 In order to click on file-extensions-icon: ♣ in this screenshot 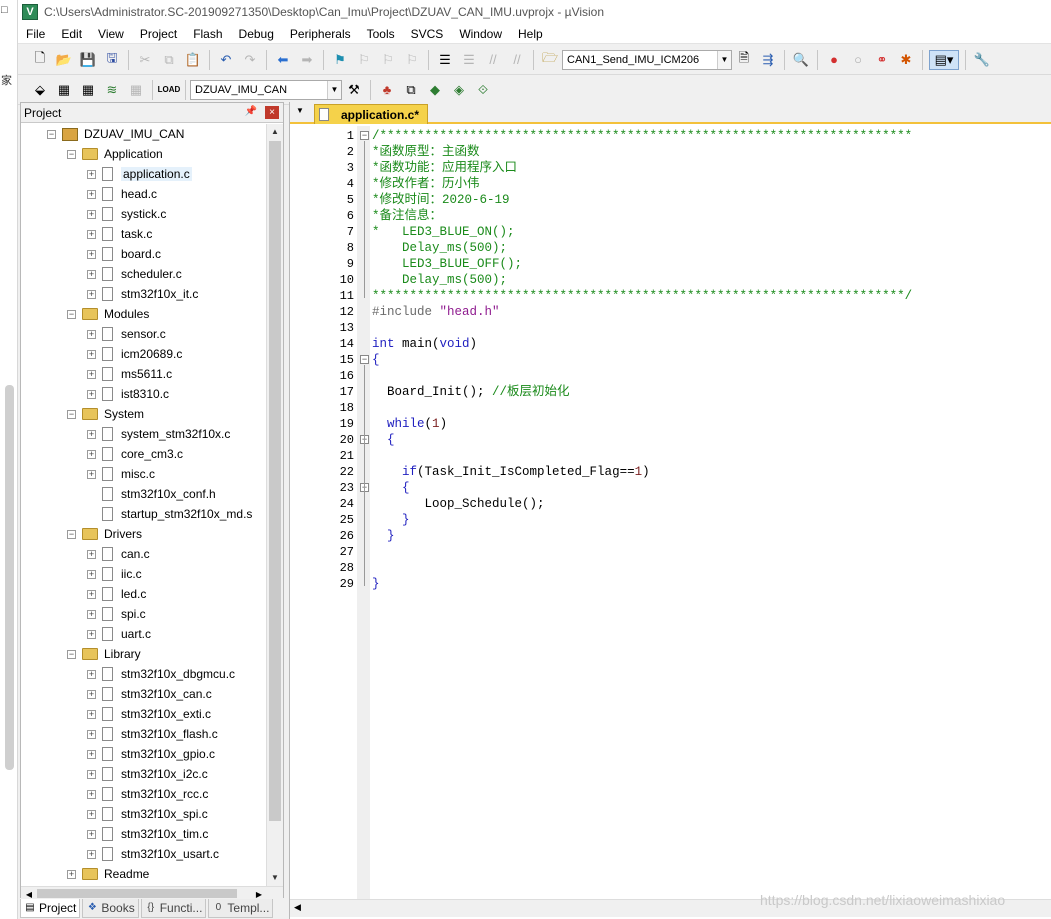, I will do `click(387, 90)`.